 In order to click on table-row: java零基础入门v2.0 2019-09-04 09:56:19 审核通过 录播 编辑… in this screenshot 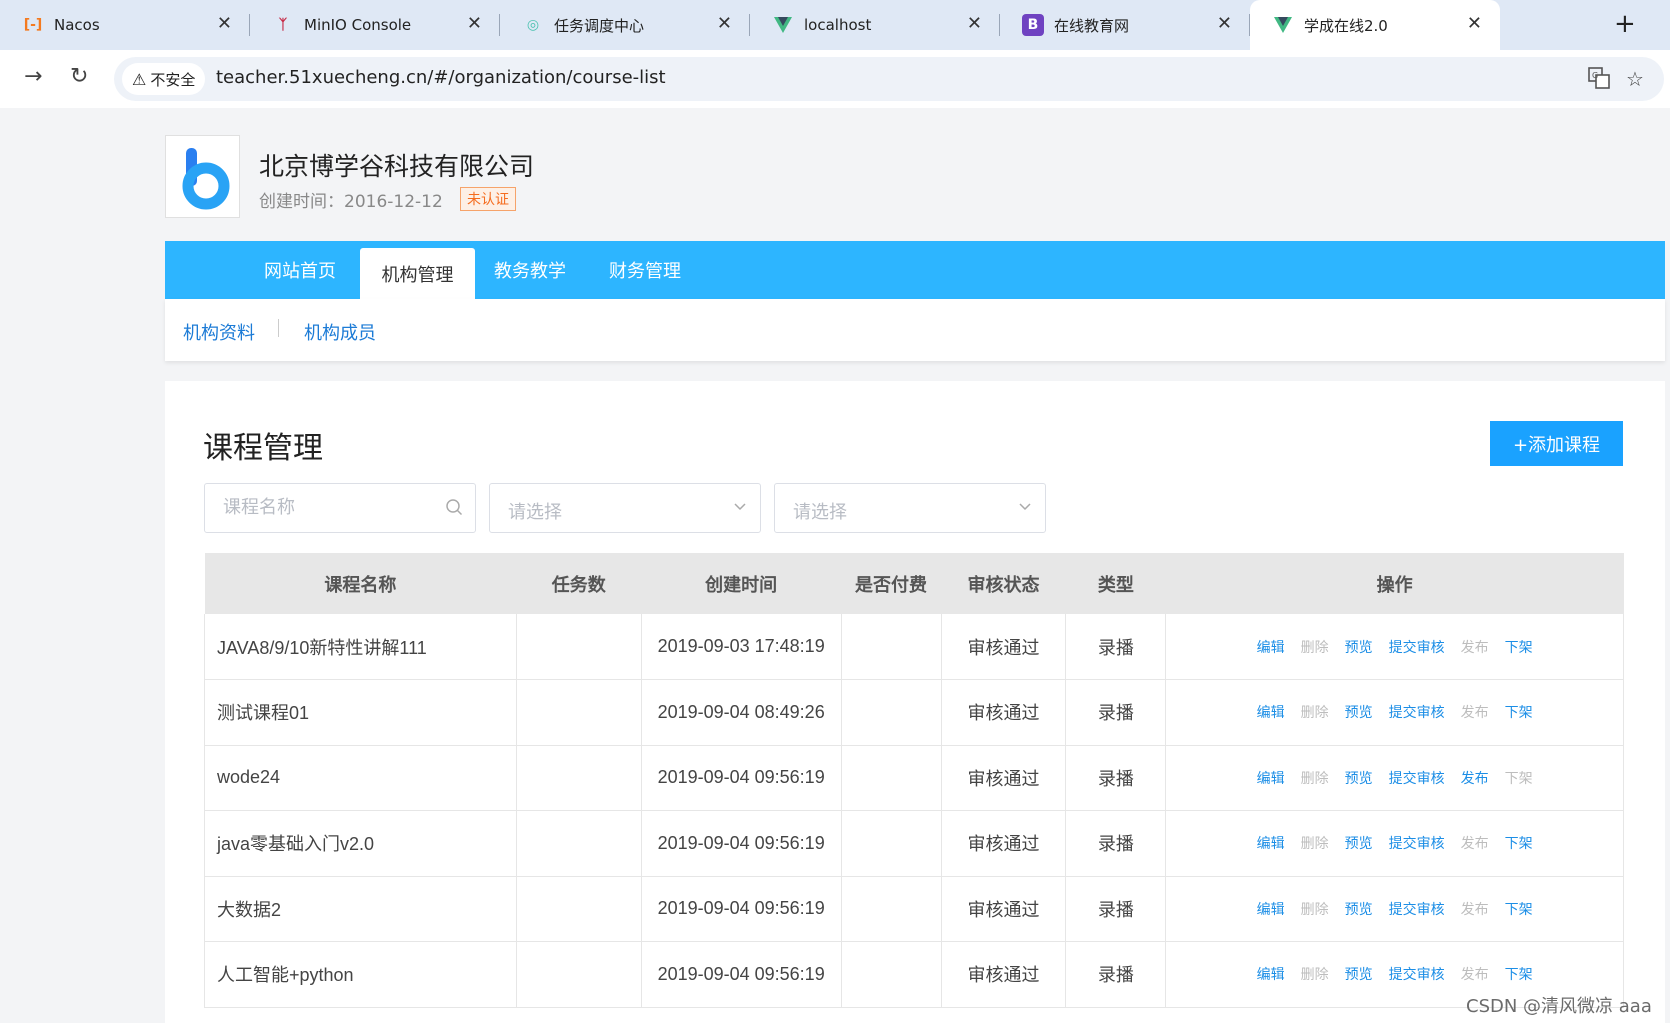, I will do `click(914, 843)`.